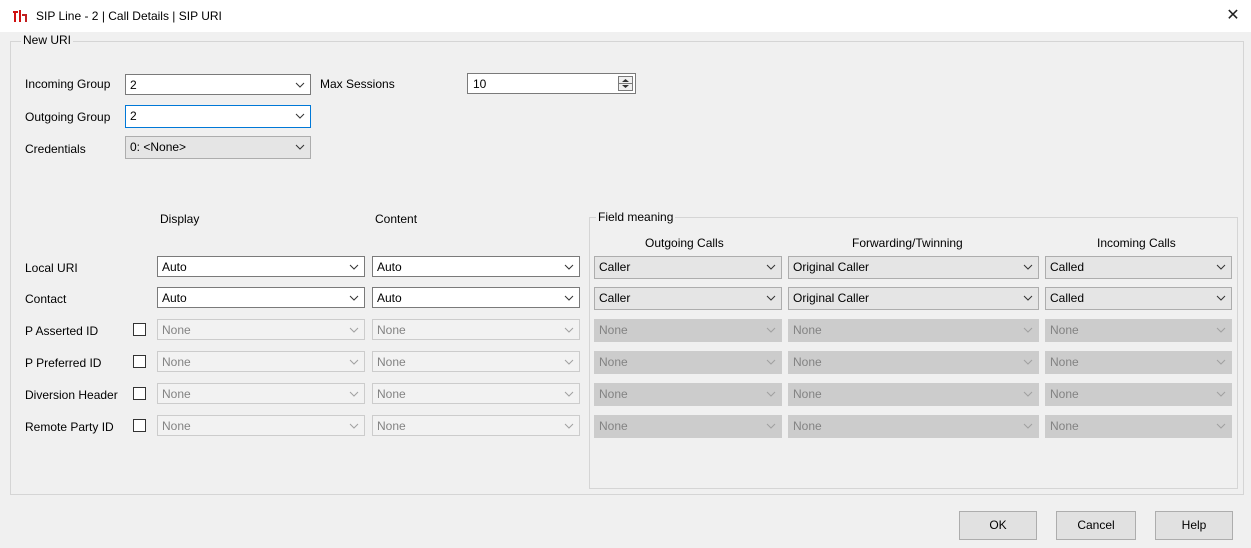  I want to click on row-label: P Preferred ID, so click(63, 363).